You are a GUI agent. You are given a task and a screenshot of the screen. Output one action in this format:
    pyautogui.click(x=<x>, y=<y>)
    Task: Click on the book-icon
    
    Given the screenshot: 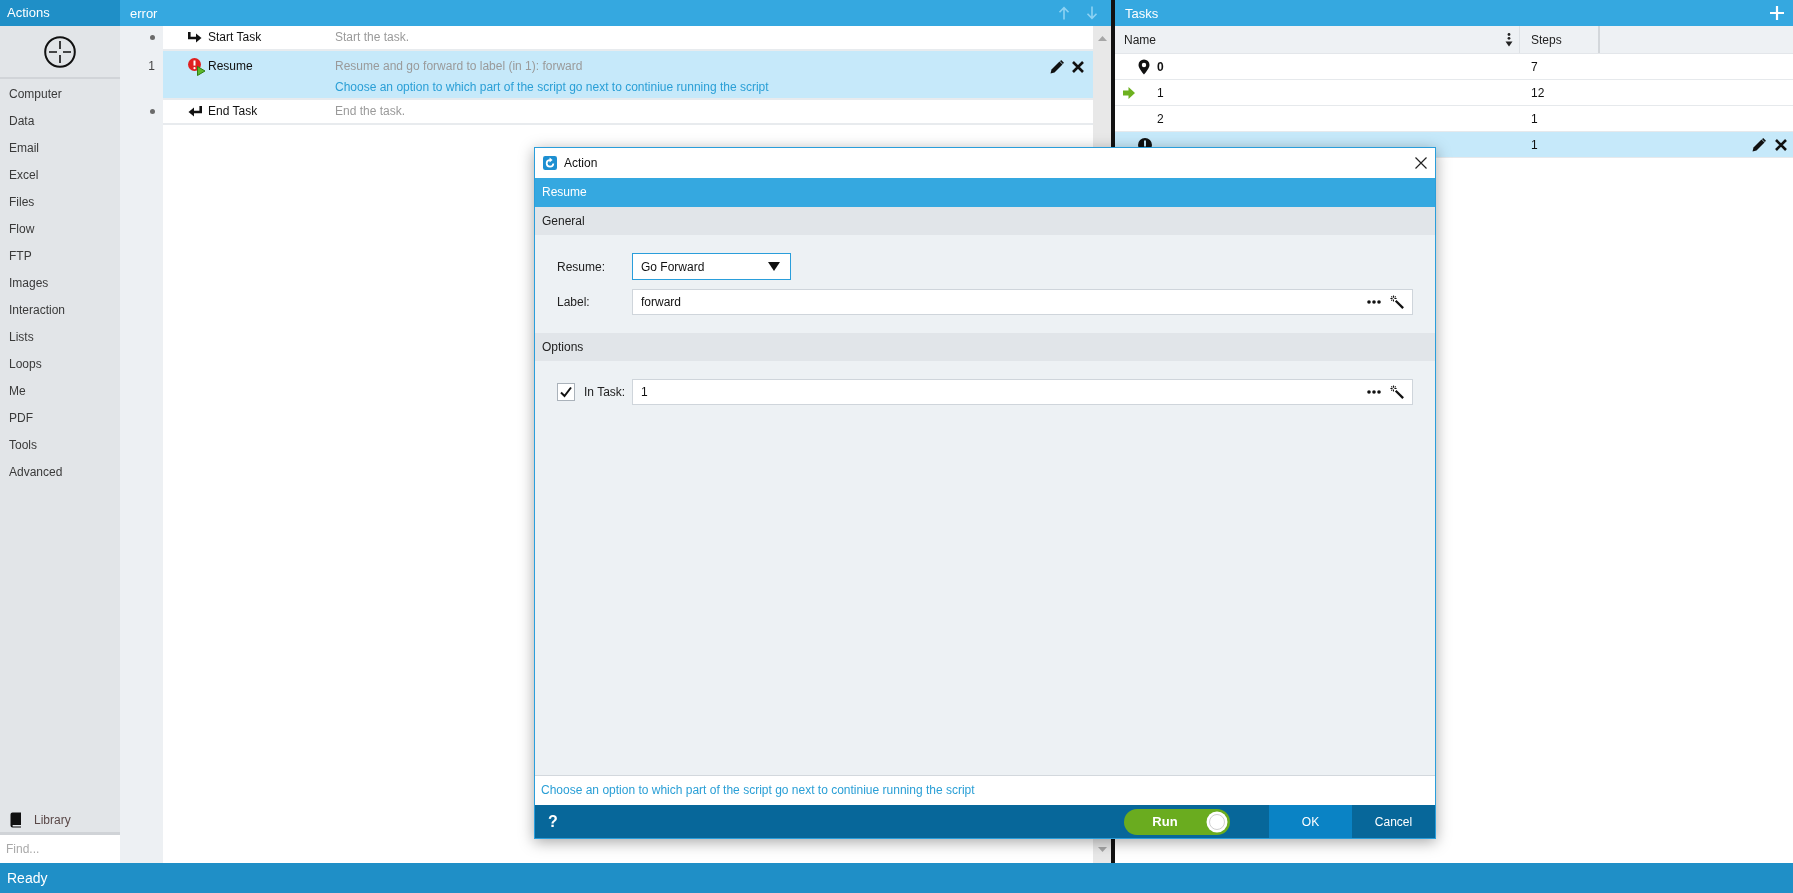 What is the action you would take?
    pyautogui.click(x=16, y=819)
    